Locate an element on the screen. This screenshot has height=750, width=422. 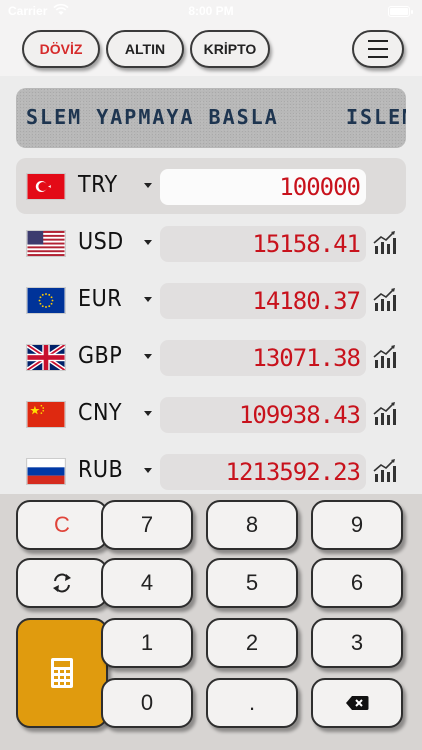
uk-flag-icon is located at coordinates (46, 357).